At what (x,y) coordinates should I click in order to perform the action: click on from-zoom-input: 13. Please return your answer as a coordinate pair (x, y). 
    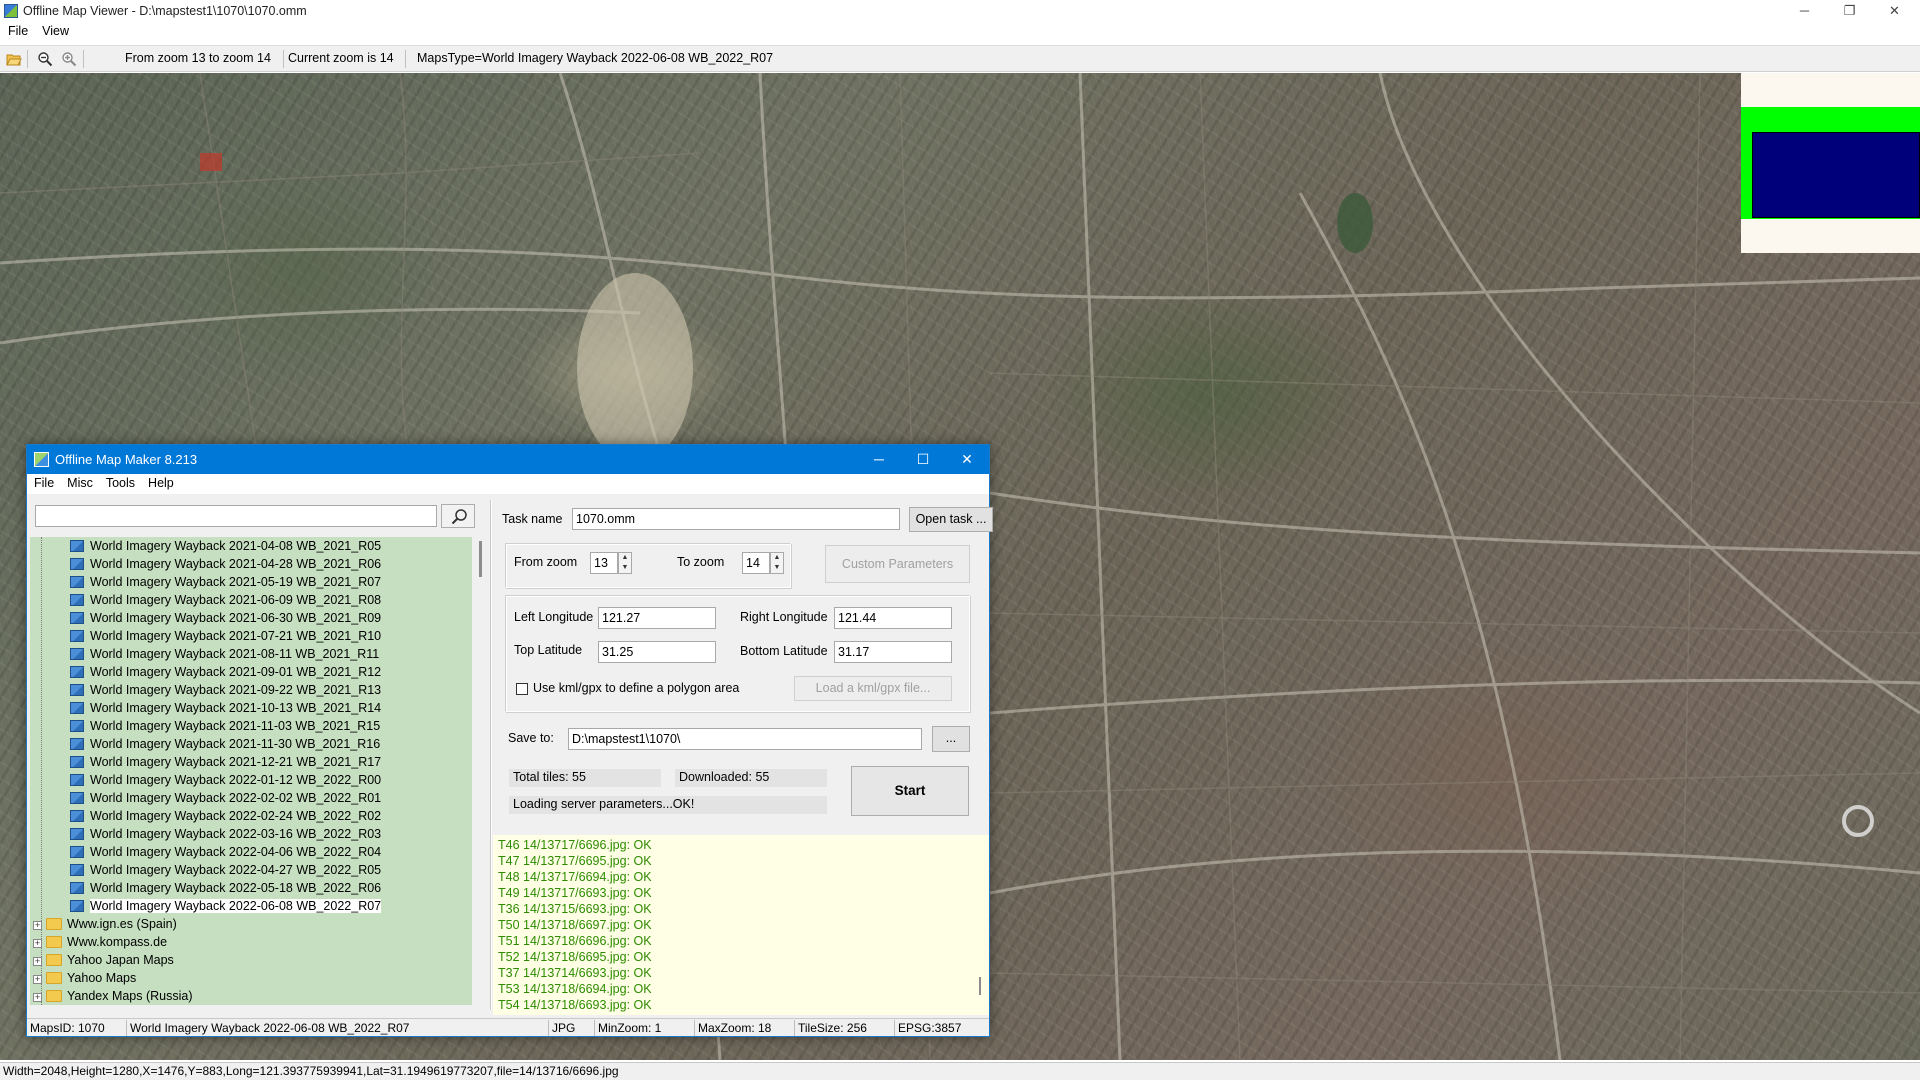
    Looking at the image, I should click on (604, 563).